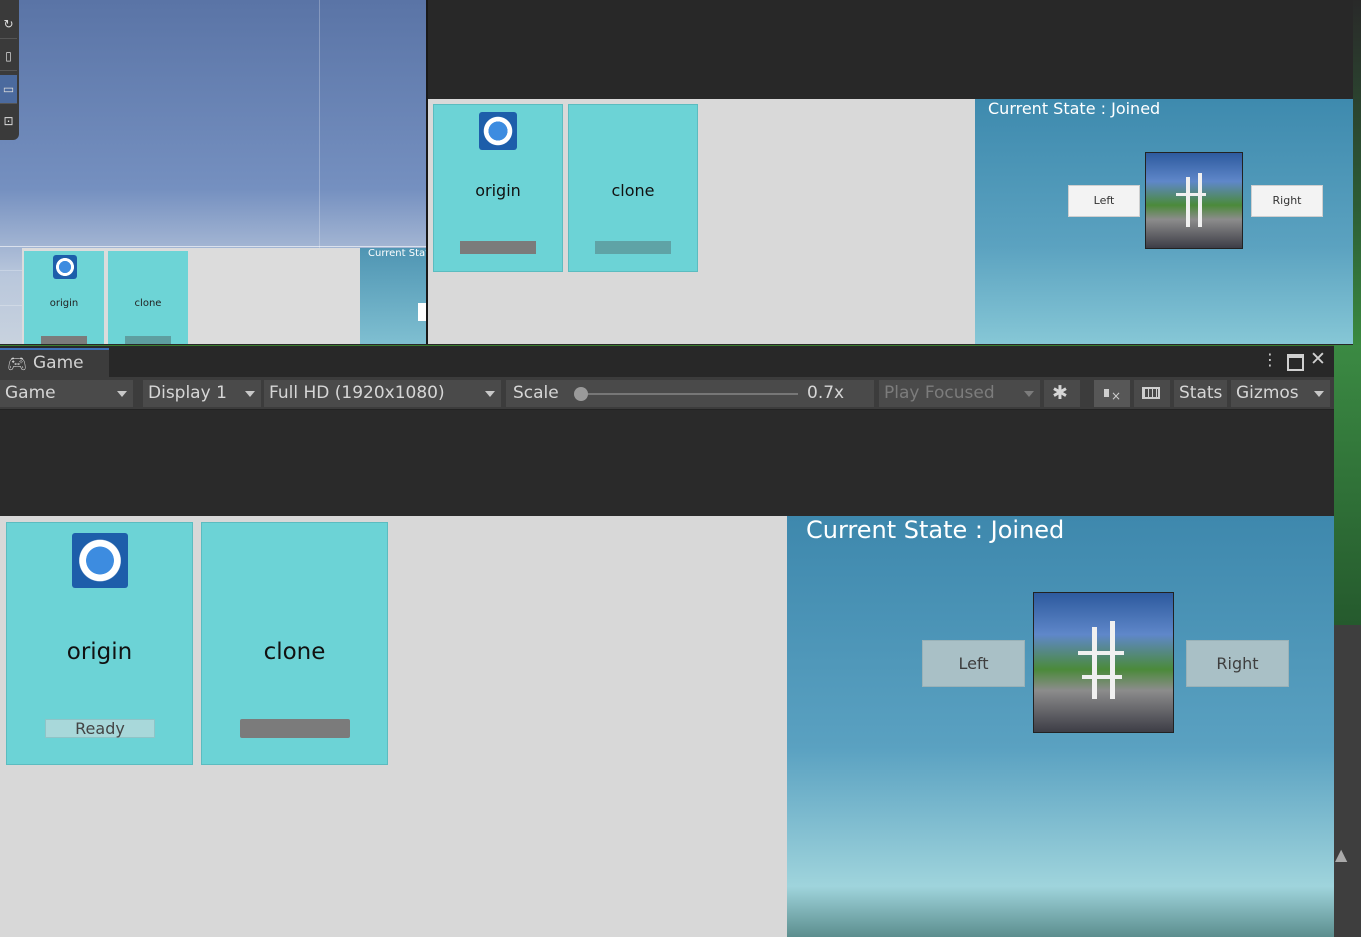 The width and height of the screenshot is (1361, 937). What do you see at coordinates (536, 393) in the screenshot?
I see `scale-label: Scale` at bounding box center [536, 393].